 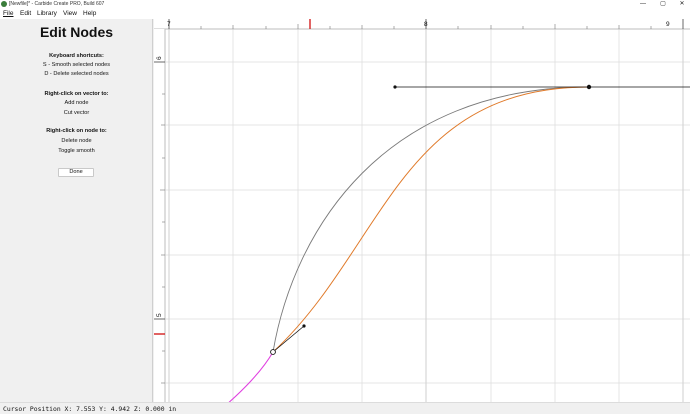 I want to click on end-node, so click(x=589, y=87).